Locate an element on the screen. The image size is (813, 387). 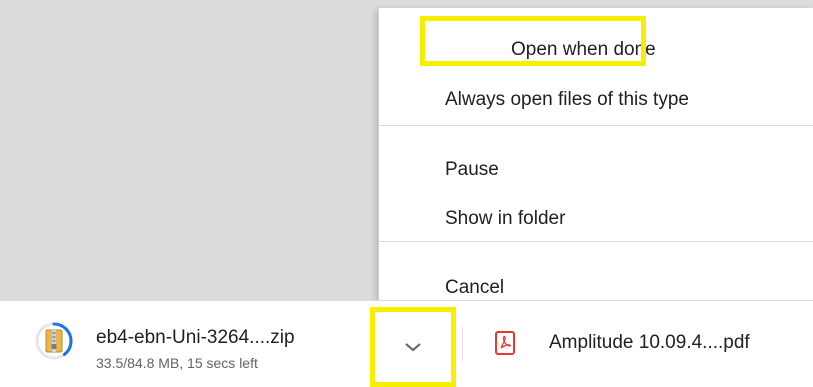
menu-item-label: Pause is located at coordinates (472, 169).